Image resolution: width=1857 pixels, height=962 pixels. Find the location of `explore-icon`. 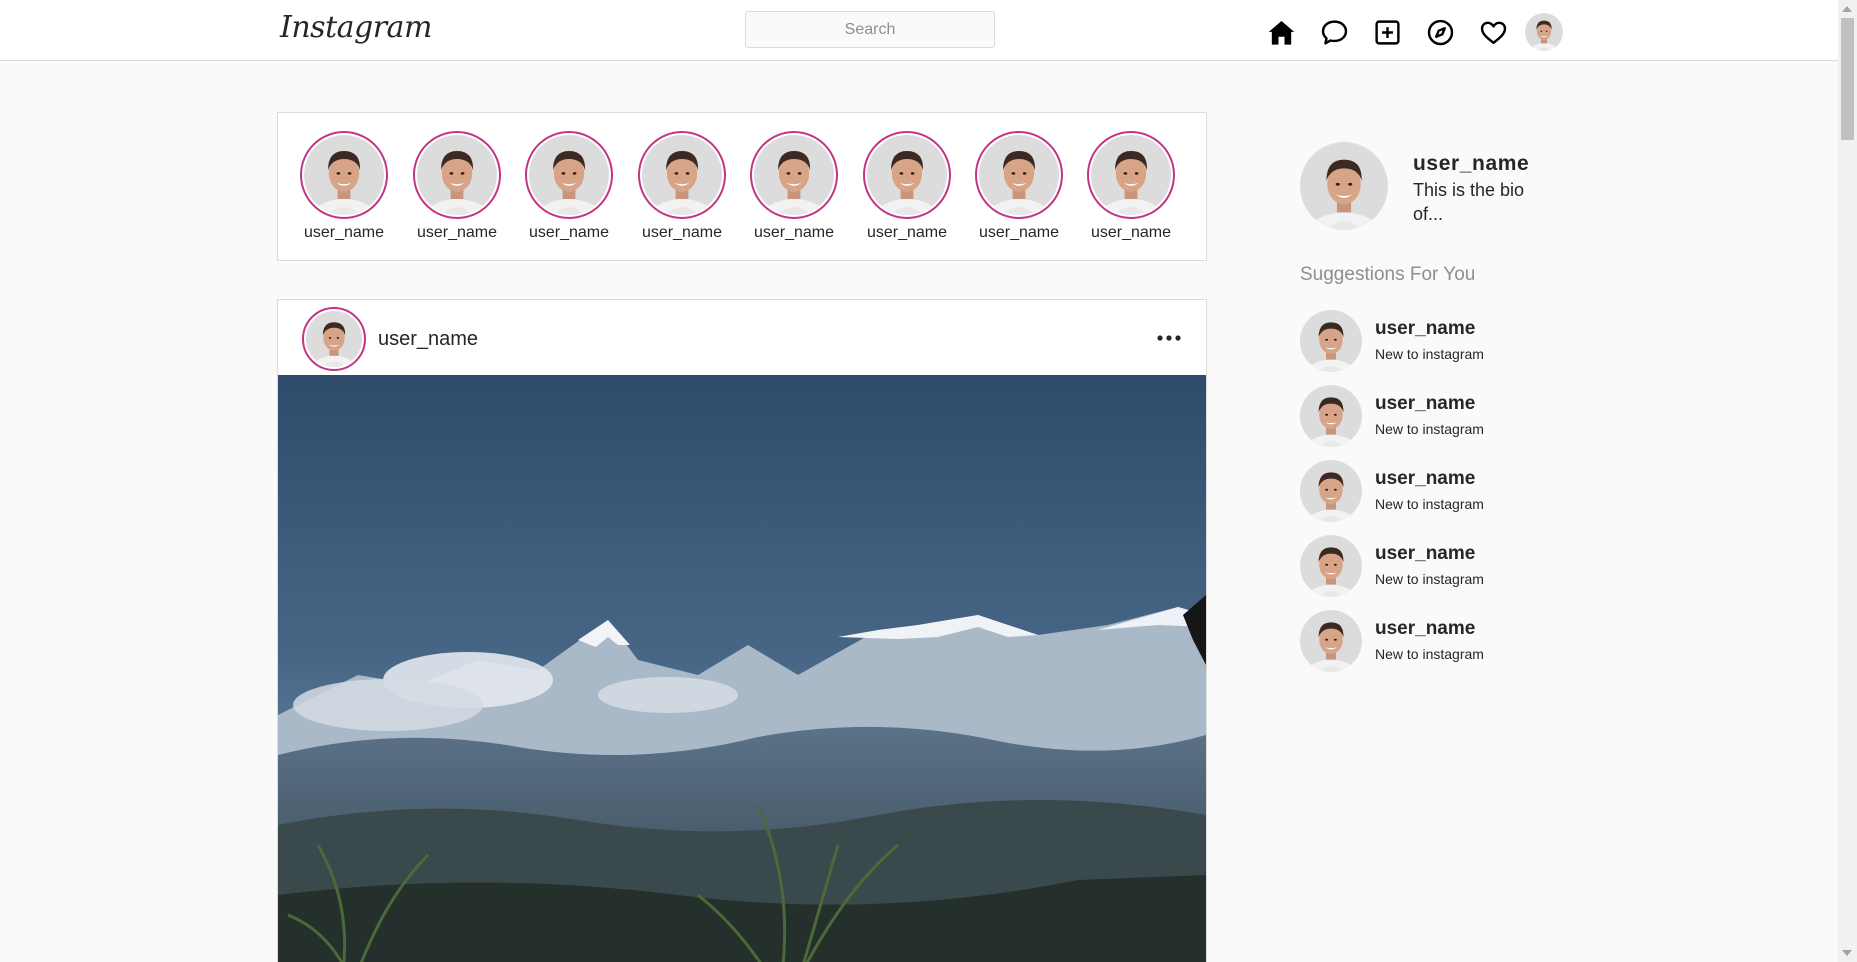

explore-icon is located at coordinates (1440, 32).